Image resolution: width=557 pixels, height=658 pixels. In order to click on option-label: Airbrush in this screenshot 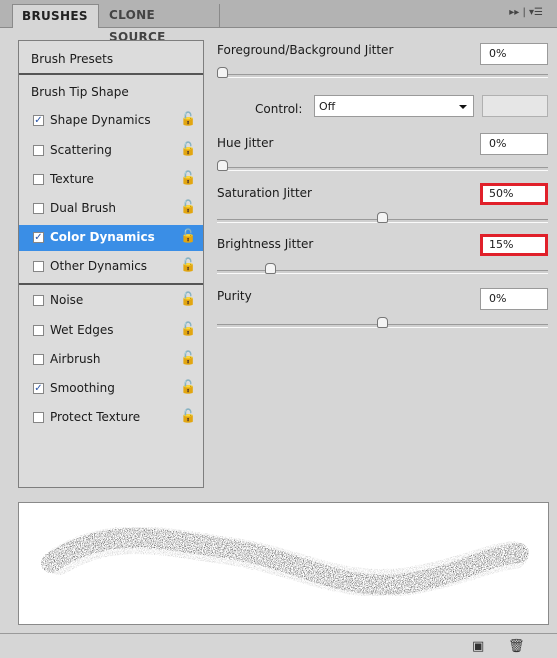, I will do `click(75, 359)`.